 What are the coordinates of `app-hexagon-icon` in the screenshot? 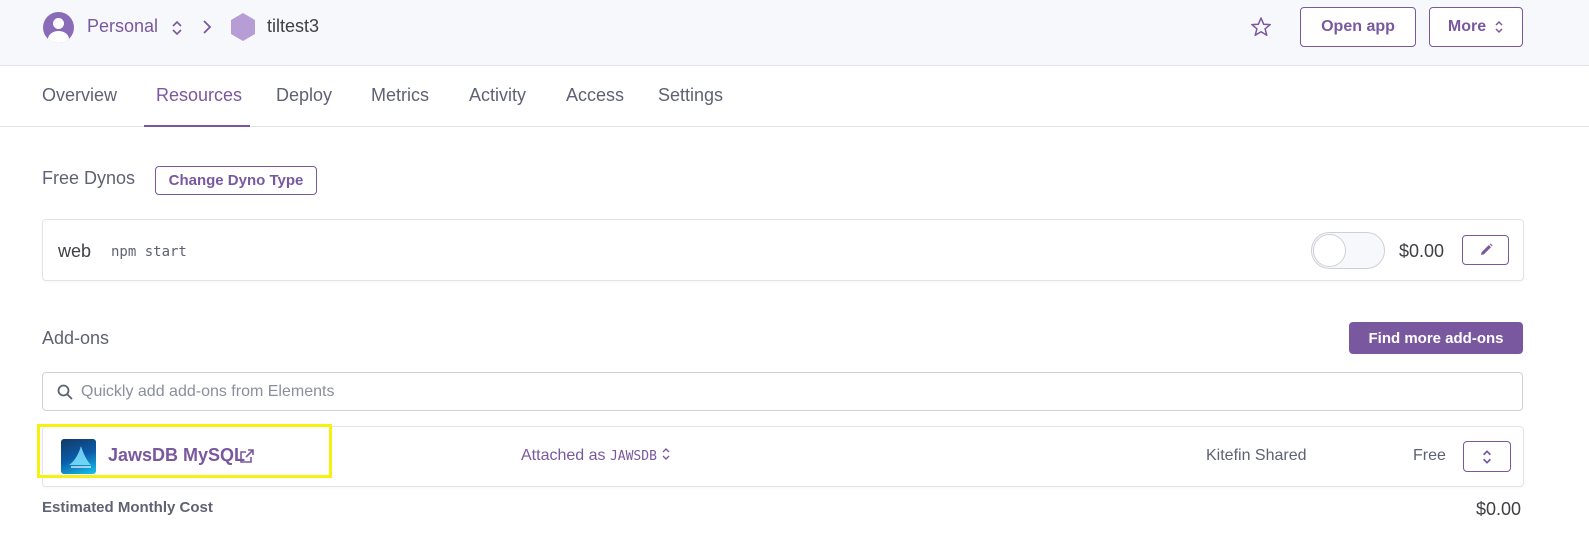 It's located at (243, 27).